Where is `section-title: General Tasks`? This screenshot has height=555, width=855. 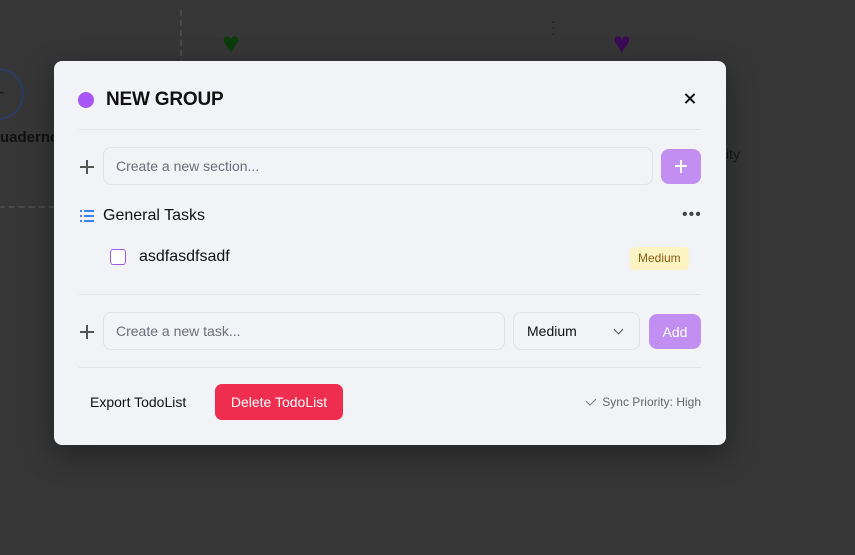
section-title: General Tasks is located at coordinates (154, 215).